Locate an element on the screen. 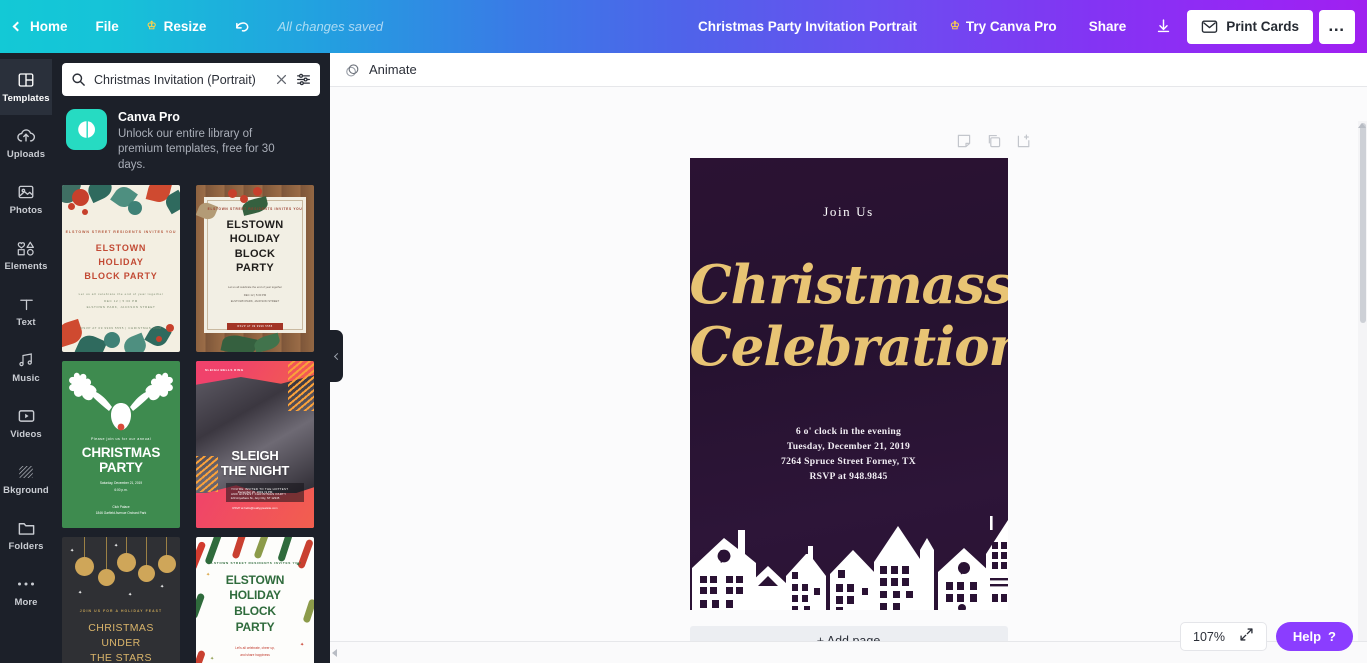  sidebar-label: Music is located at coordinates (26, 378).